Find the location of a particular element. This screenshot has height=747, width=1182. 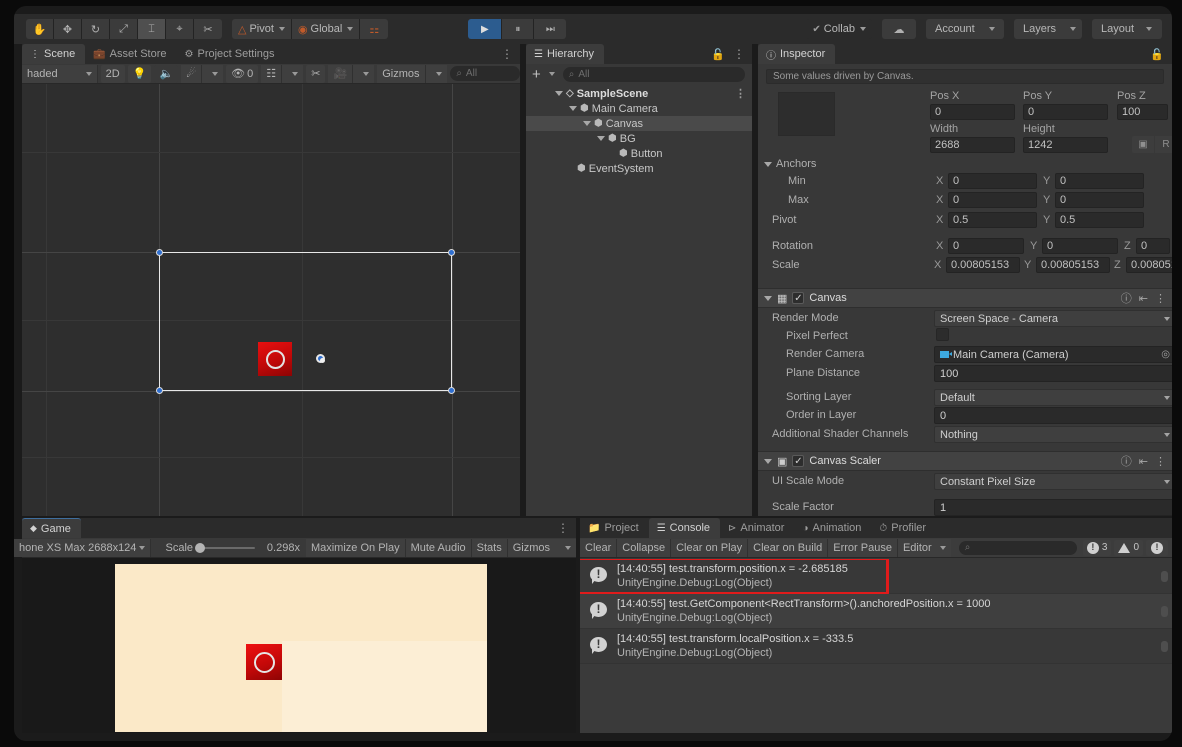

rotation-x-field: 0 is located at coordinates (986, 246).